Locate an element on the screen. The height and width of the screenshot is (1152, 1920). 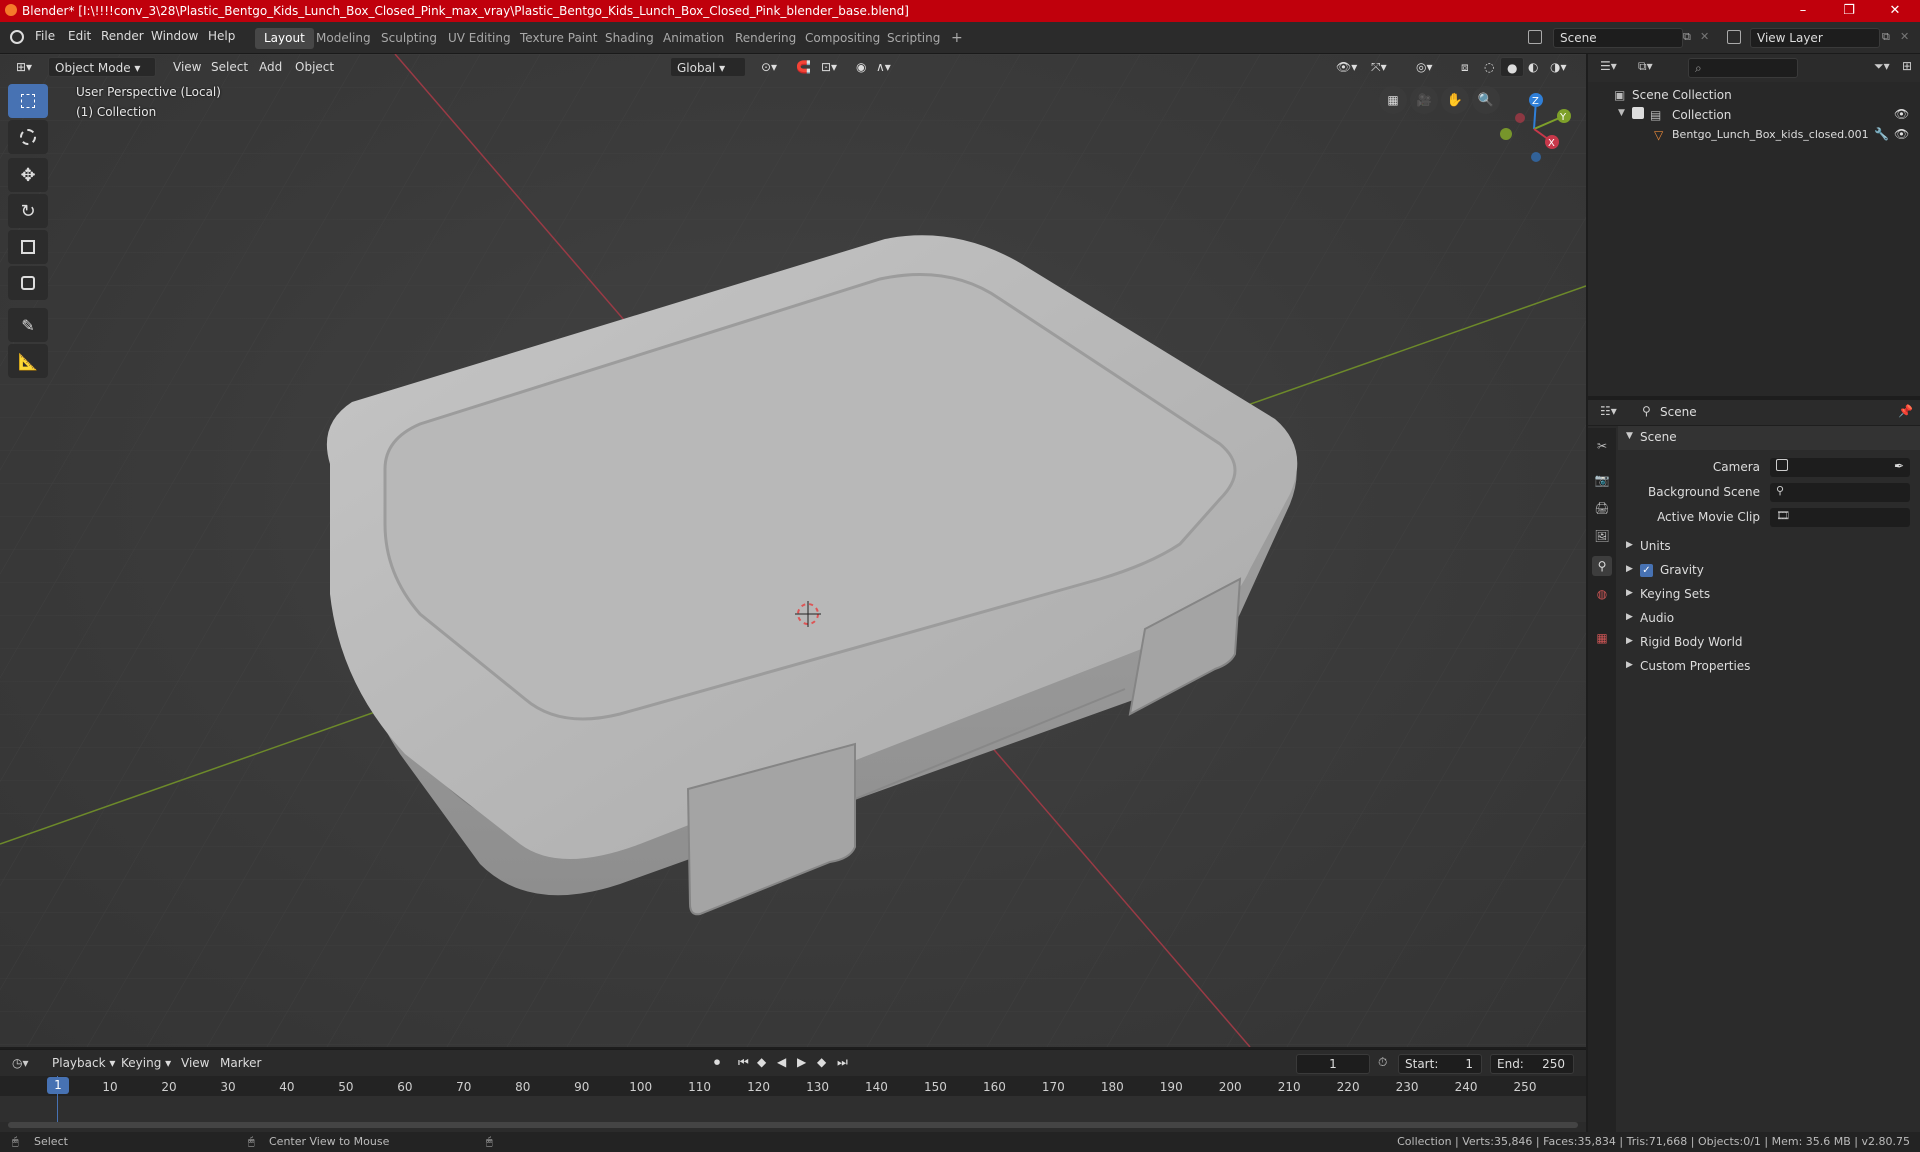
material-shading-icon: ◐ is located at coordinates (1533, 67).